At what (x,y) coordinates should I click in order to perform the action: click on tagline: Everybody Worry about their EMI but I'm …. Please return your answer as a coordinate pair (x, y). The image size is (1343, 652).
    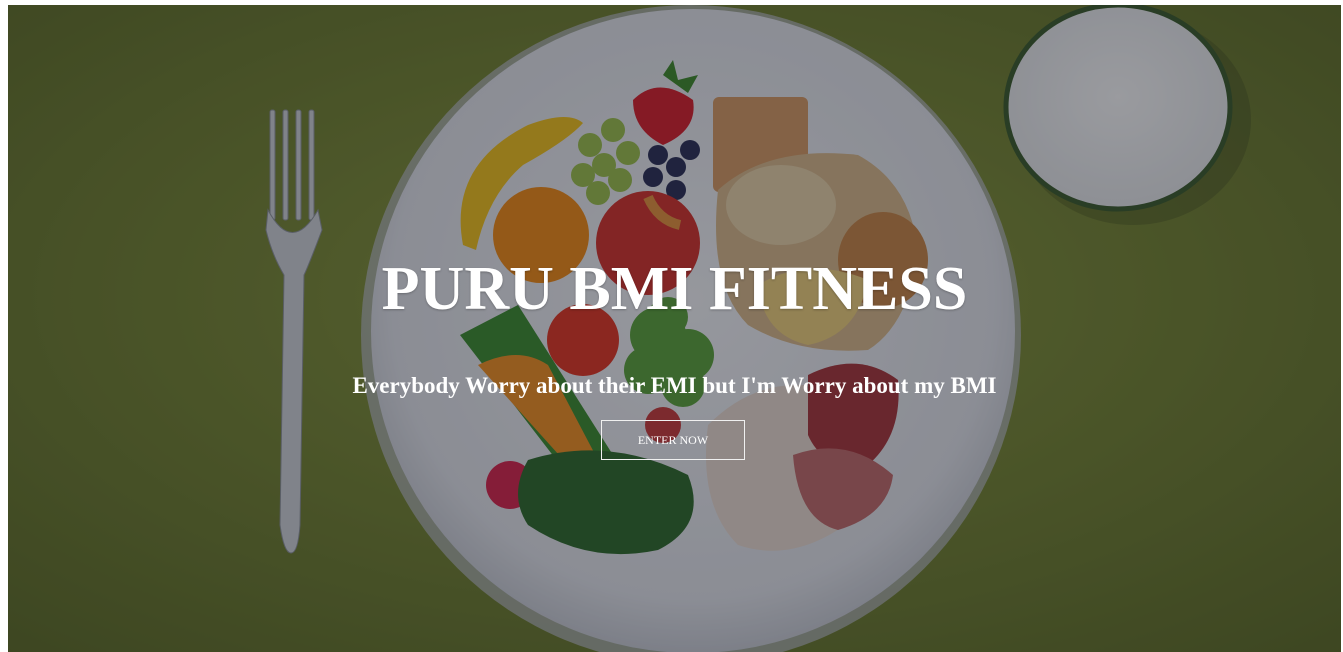
    Looking at the image, I should click on (674, 385).